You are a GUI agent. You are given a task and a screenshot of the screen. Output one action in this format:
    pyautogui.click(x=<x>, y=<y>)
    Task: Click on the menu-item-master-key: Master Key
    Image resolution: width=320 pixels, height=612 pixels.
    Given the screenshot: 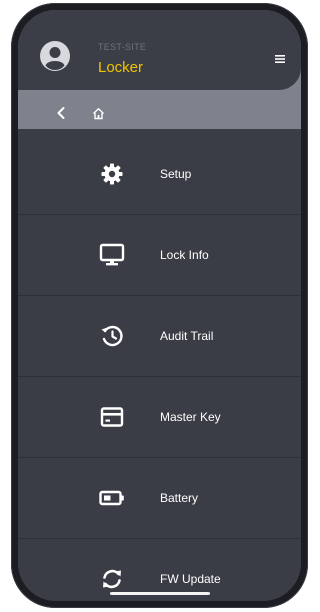 What is the action you would take?
    pyautogui.click(x=159, y=416)
    